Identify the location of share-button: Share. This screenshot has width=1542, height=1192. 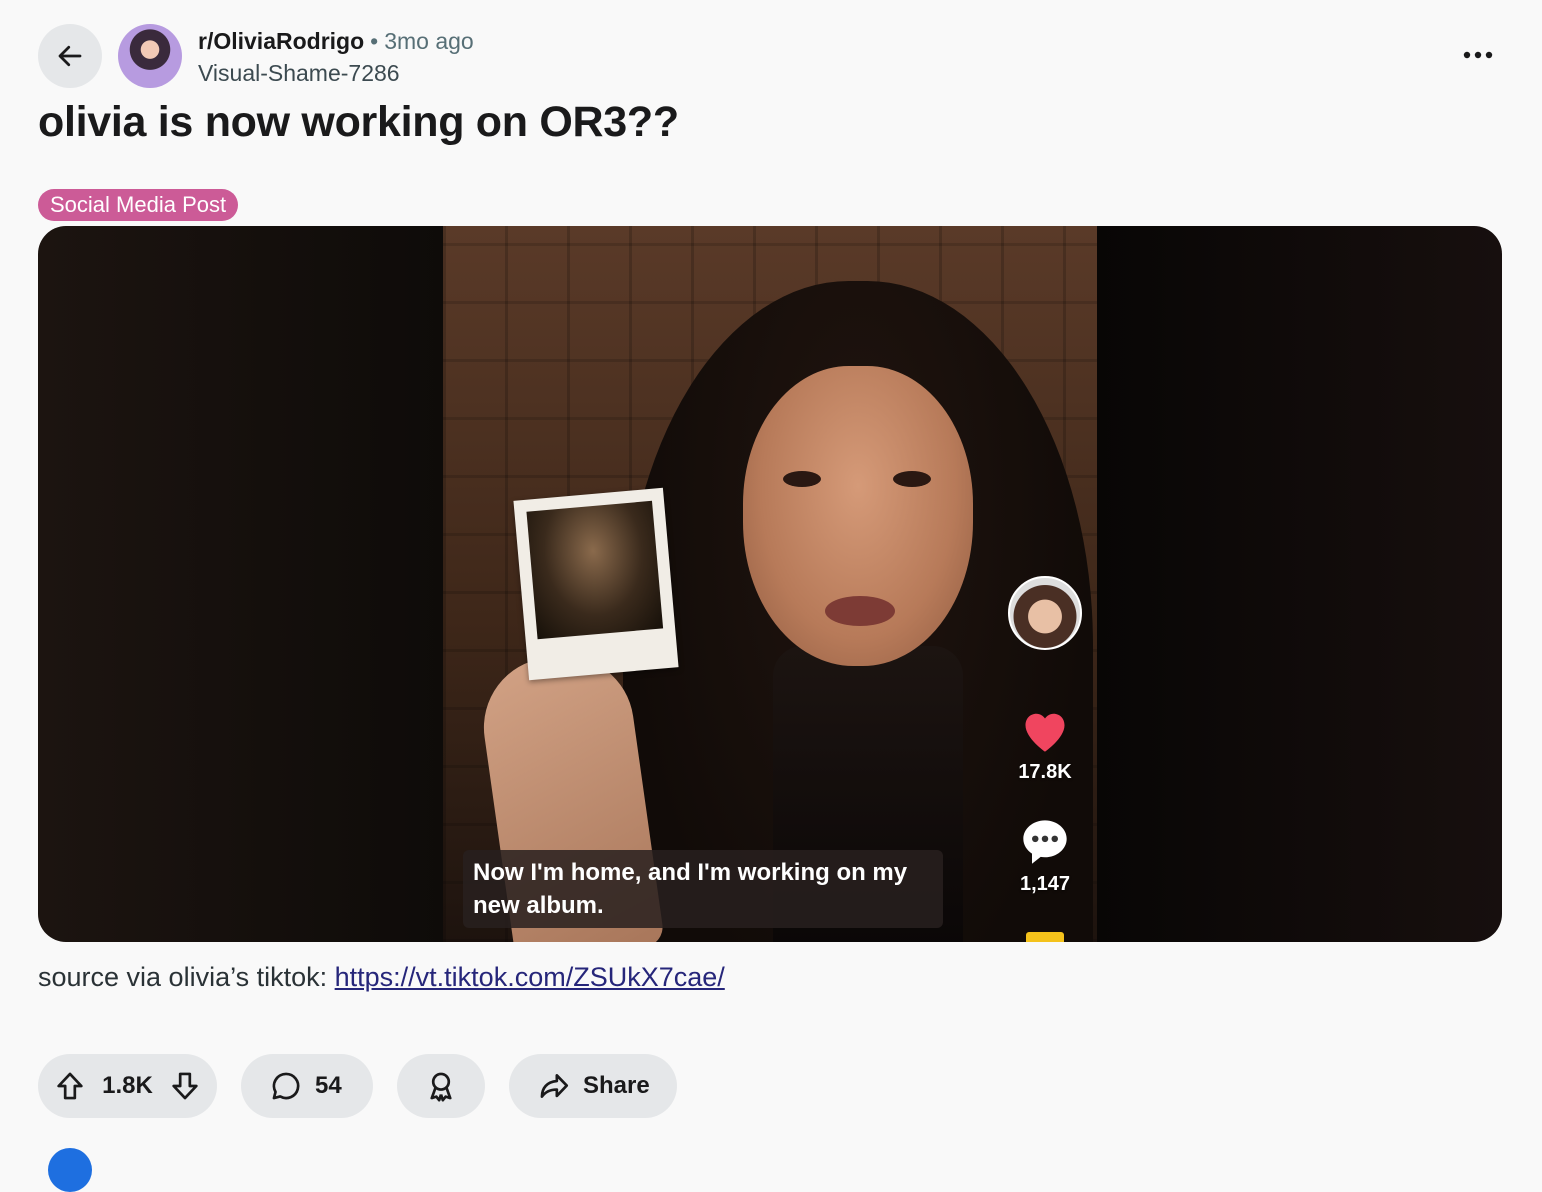
(593, 1086).